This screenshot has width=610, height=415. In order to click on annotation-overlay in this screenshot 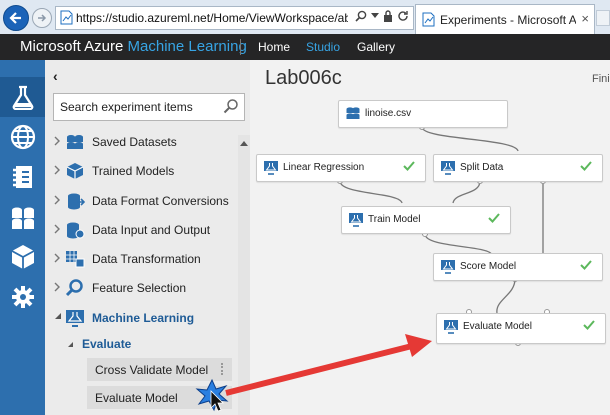, I will do `click(313, 373)`.